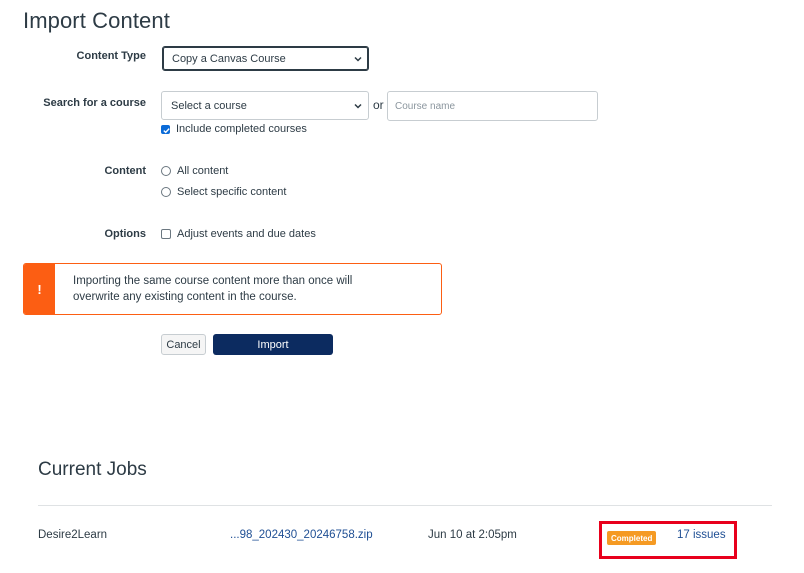 The height and width of the screenshot is (573, 804). Describe the element at coordinates (229, 58) in the screenshot. I see `content-type-value: Copy a Canvas Course` at that location.